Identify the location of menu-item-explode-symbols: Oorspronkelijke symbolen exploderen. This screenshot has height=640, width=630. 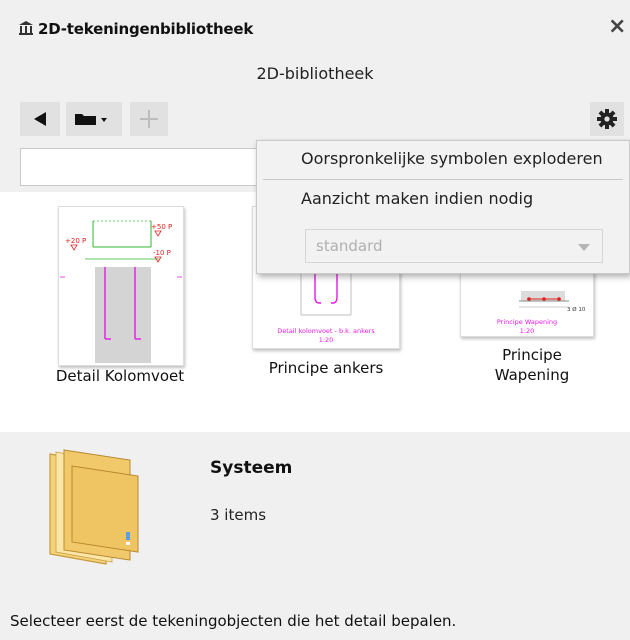
(443, 158).